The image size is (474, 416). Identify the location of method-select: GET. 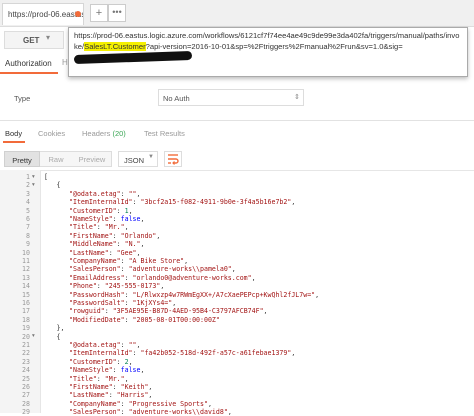
(34, 40).